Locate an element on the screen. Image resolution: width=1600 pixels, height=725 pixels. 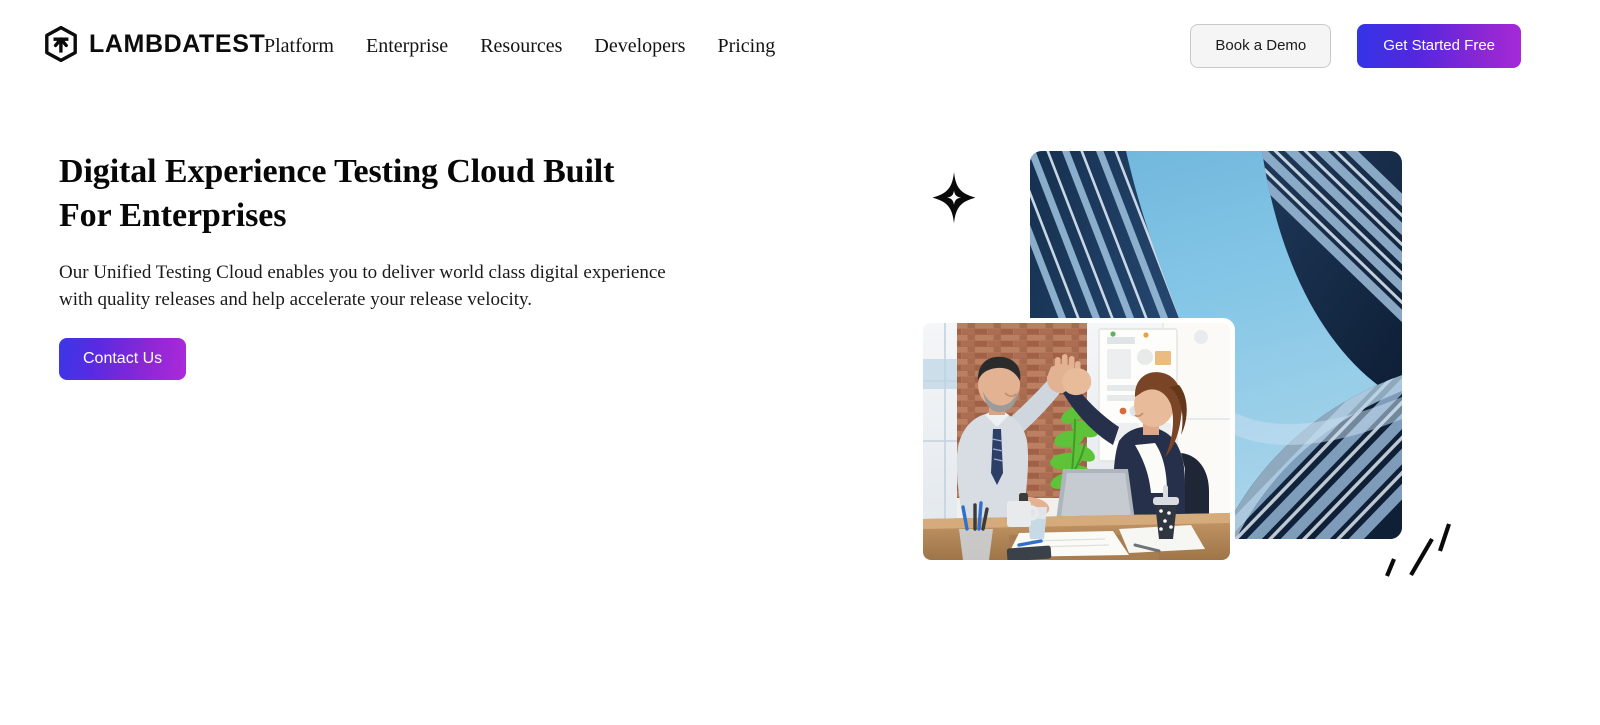
nav-item-enterprise: Enterprise is located at coordinates (407, 46).